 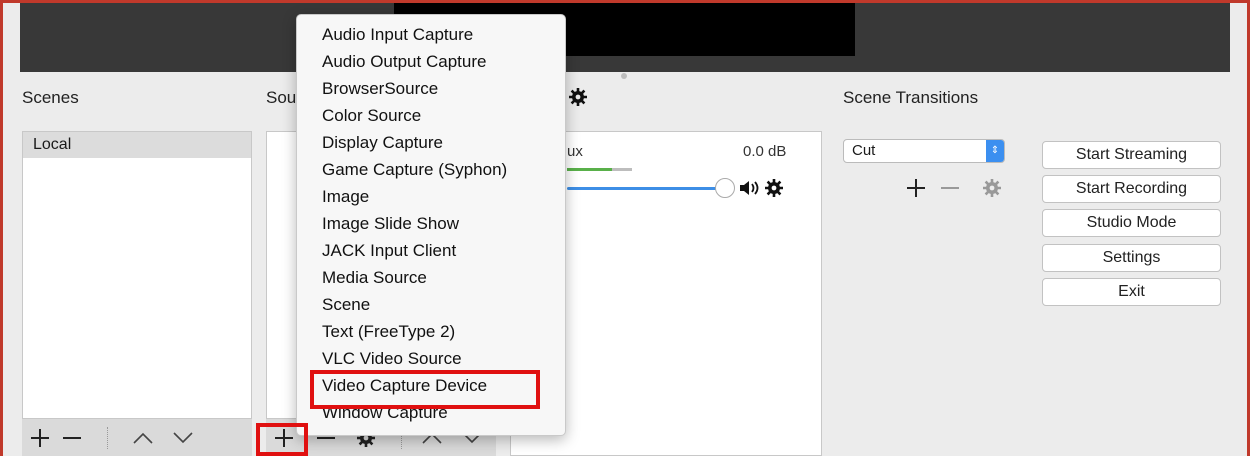 I want to click on volume-slider-knob, so click(x=725, y=188).